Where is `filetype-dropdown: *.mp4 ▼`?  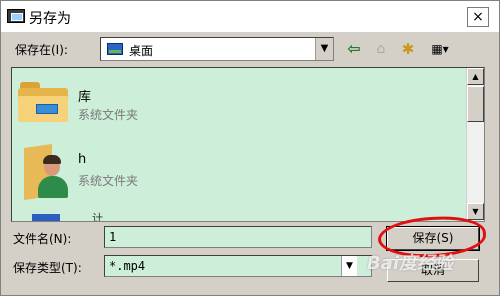
filetype-dropdown: *.mp4 ▼ is located at coordinates (238, 266).